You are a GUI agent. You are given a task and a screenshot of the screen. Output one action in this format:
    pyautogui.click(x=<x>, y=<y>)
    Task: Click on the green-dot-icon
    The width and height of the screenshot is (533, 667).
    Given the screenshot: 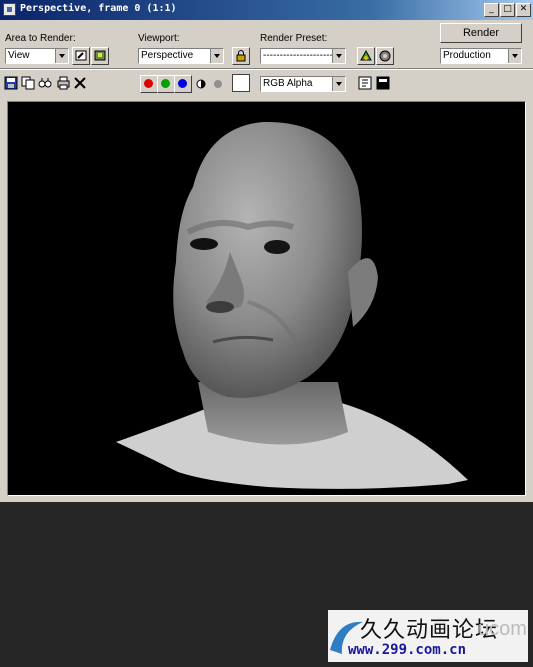 What is the action you would take?
    pyautogui.click(x=165, y=83)
    